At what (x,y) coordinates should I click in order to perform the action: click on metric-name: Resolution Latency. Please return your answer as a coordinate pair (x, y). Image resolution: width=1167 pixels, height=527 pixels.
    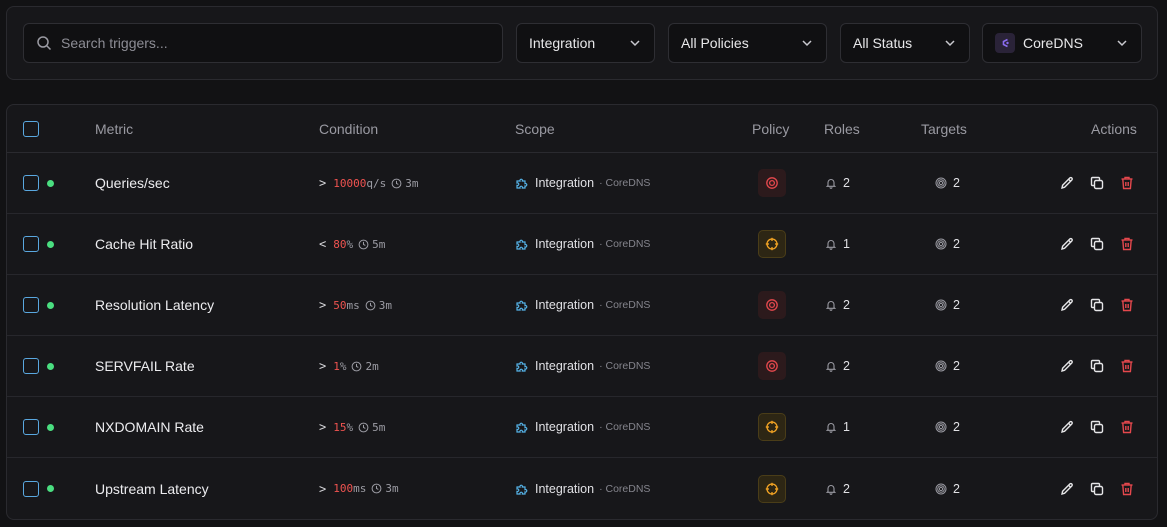
    Looking at the image, I should click on (154, 305).